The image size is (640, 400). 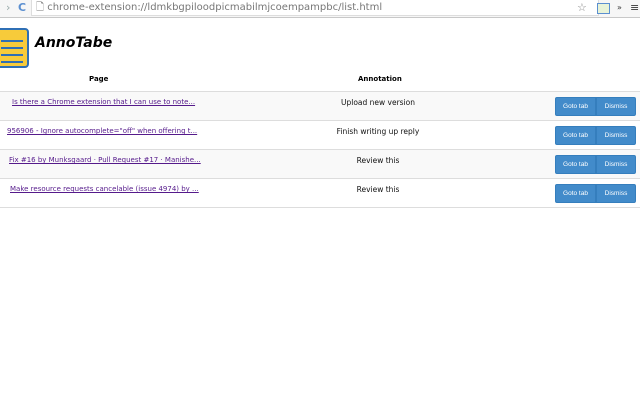 What do you see at coordinates (582, 7) in the screenshot?
I see `star-icon: ☆` at bounding box center [582, 7].